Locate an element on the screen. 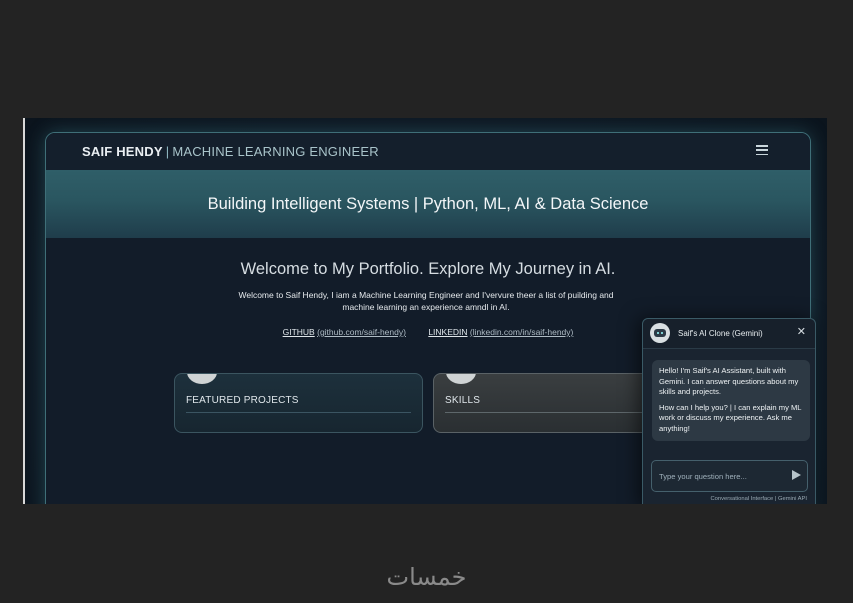 The width and height of the screenshot is (853, 603). close-icon: ✕ is located at coordinates (801, 332).